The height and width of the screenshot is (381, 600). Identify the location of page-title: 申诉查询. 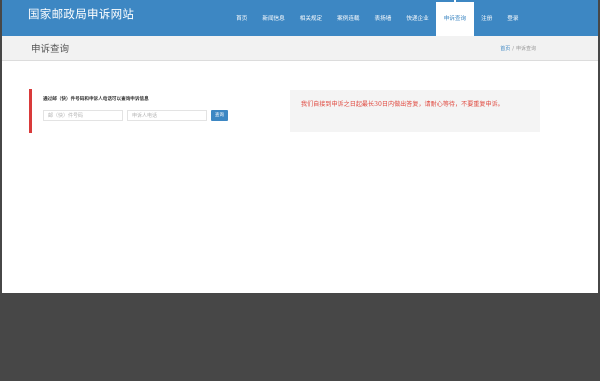
(50, 49).